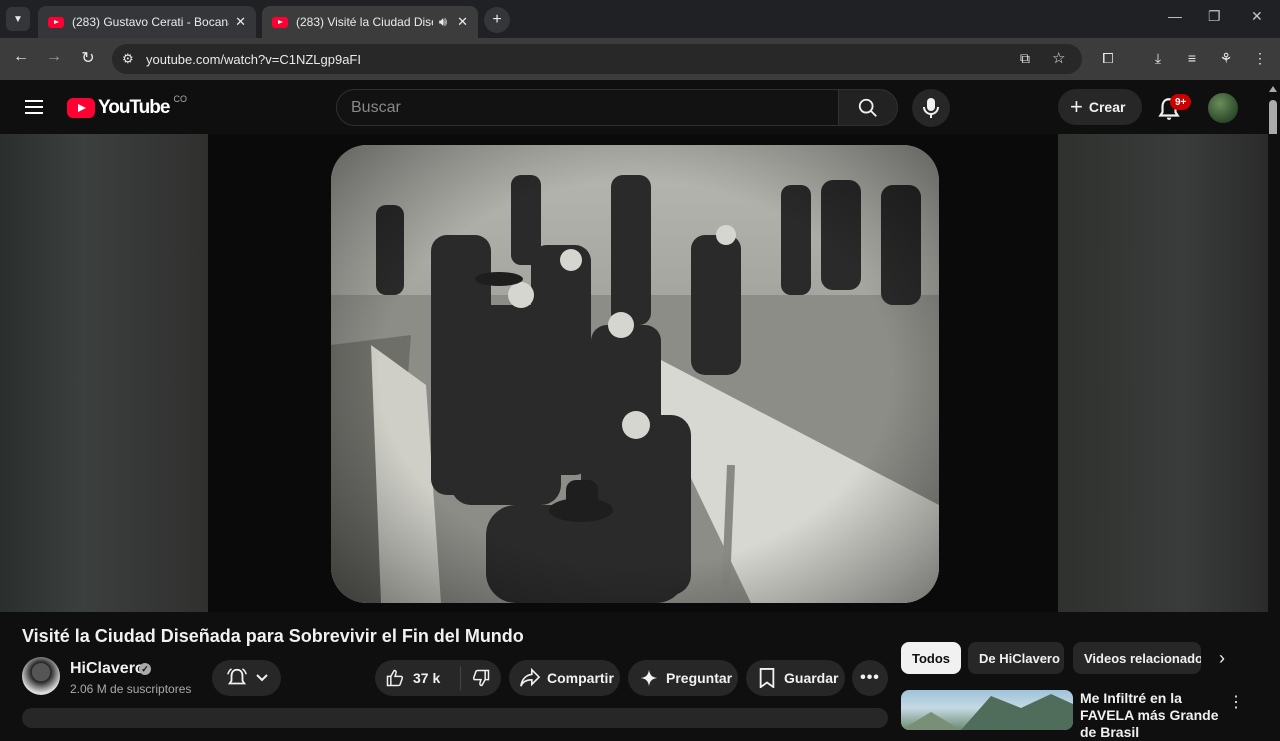 Image resolution: width=1280 pixels, height=741 pixels. I want to click on browser-tab-1: (283) Gustavo Cerati - Bocanad ✕, so click(147, 22).